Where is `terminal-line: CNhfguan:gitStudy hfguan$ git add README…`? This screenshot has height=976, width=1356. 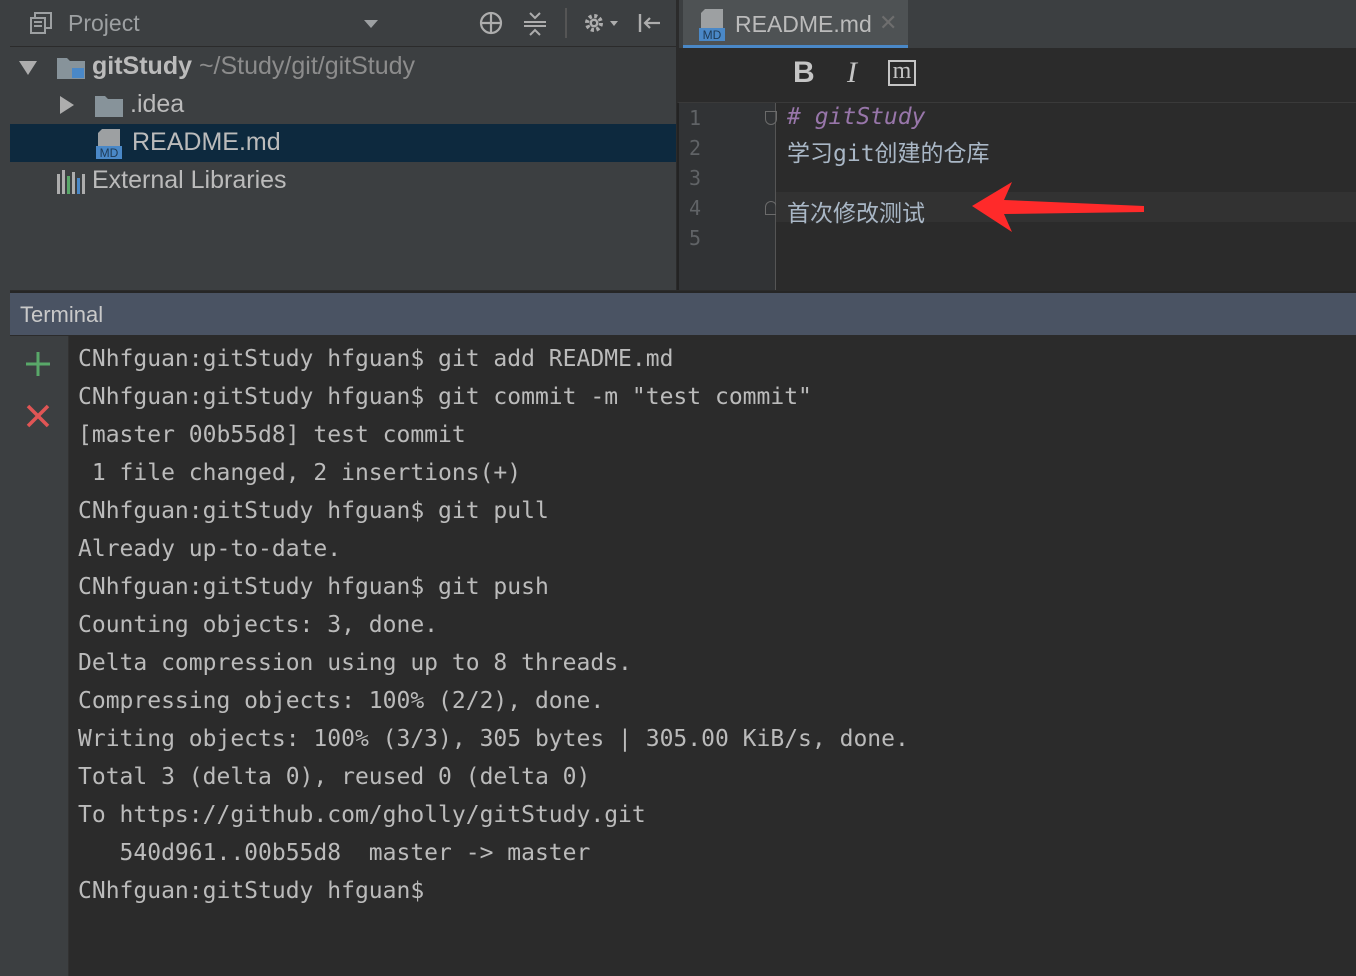
terminal-line: CNhfguan:gitStudy hfguan$ git add README… is located at coordinates (376, 359).